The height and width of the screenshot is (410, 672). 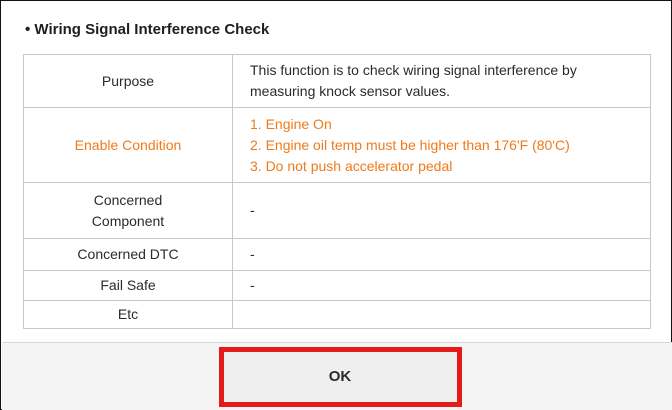 I want to click on enable-condition-line: 1. Engine On, so click(x=291, y=123).